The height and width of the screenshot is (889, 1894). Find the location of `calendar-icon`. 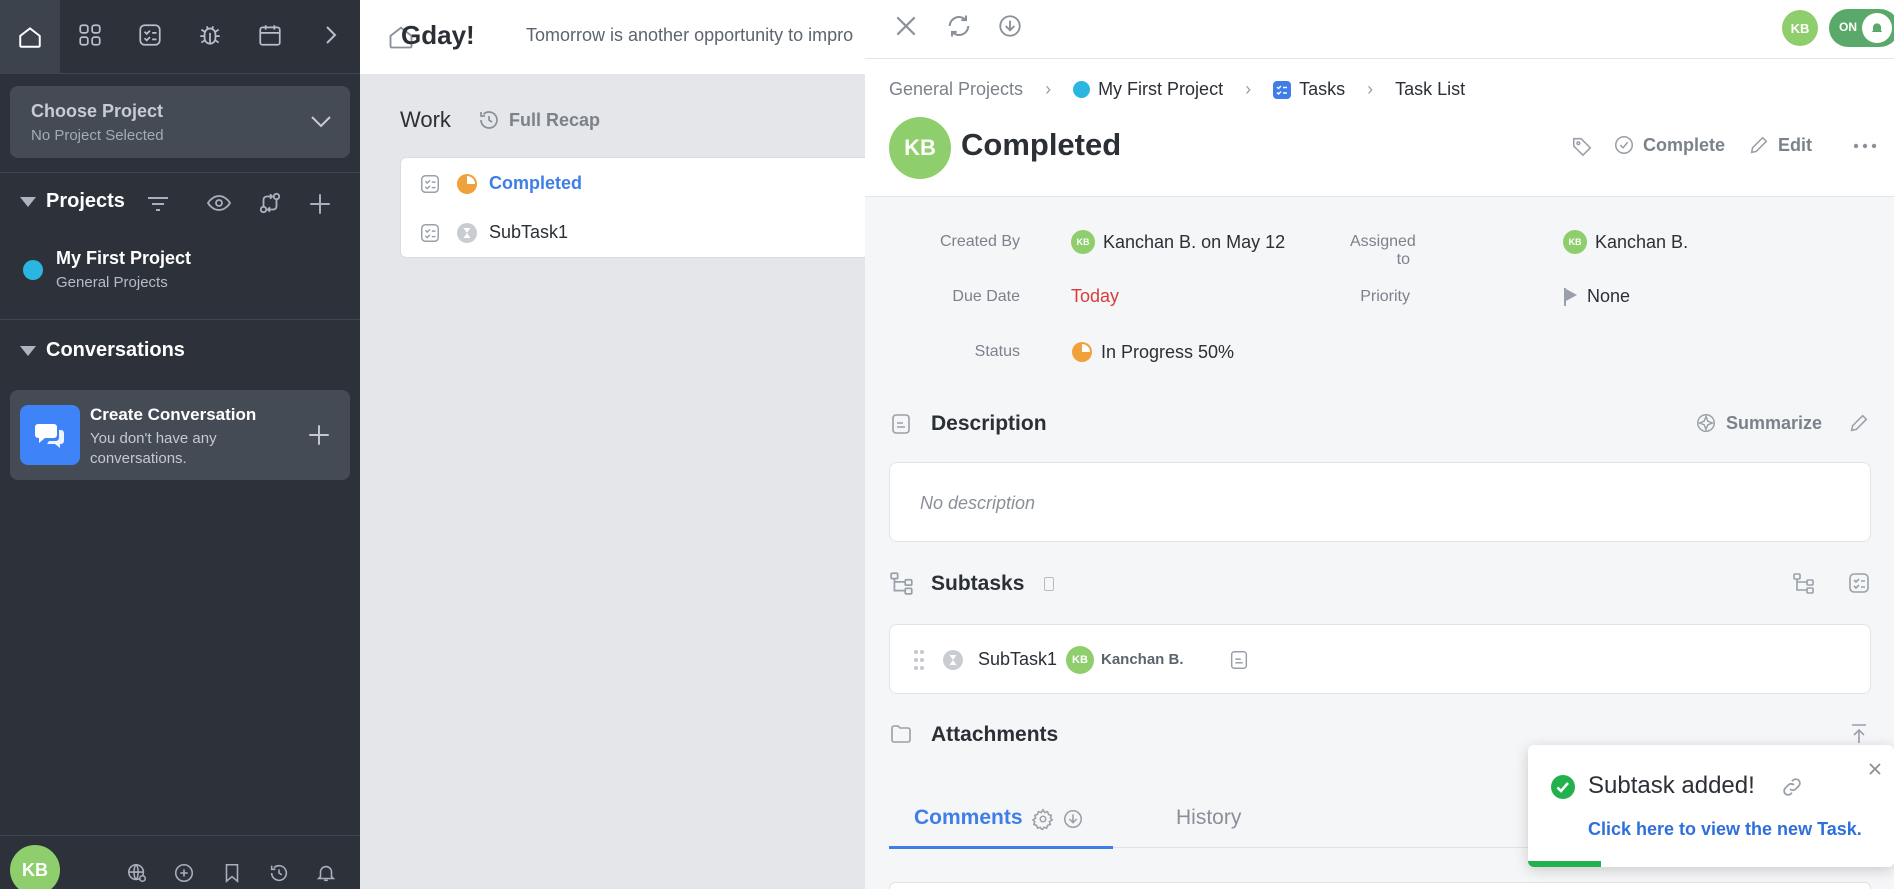

calendar-icon is located at coordinates (270, 35).